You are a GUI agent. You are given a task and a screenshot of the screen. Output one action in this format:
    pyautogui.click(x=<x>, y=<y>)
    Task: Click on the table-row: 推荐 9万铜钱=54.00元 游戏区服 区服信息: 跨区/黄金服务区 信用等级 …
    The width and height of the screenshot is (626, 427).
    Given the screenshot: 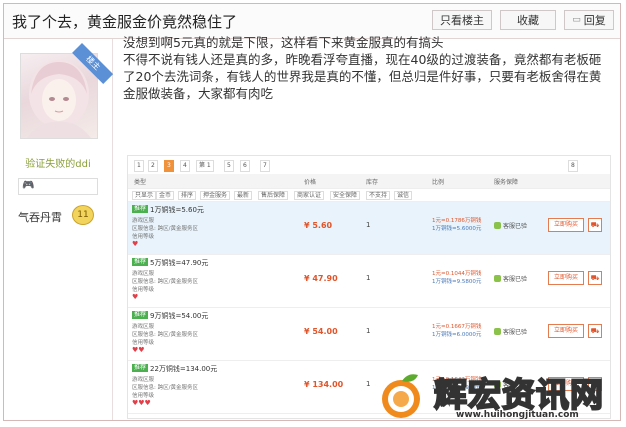 What is the action you would take?
    pyautogui.click(x=369, y=334)
    